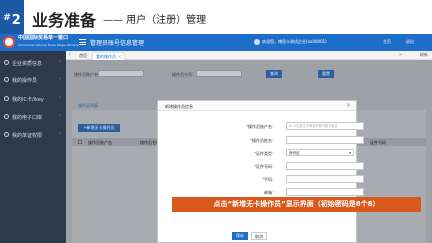  Describe the element at coordinates (27, 118) in the screenshot. I see `sidebar-item-label: 我的电子口岸` at that location.